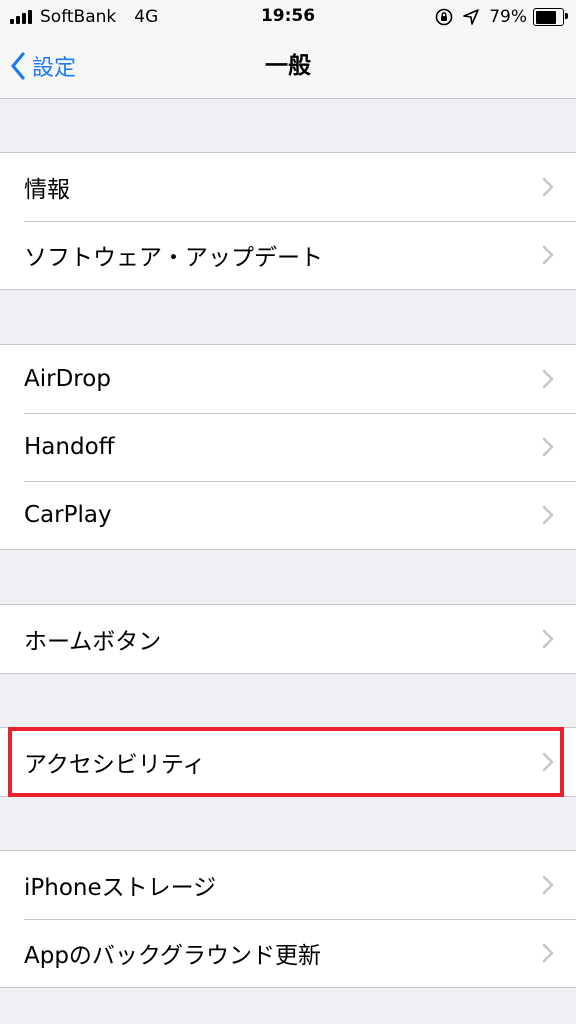  I want to click on battery-level-fill, so click(546, 17).